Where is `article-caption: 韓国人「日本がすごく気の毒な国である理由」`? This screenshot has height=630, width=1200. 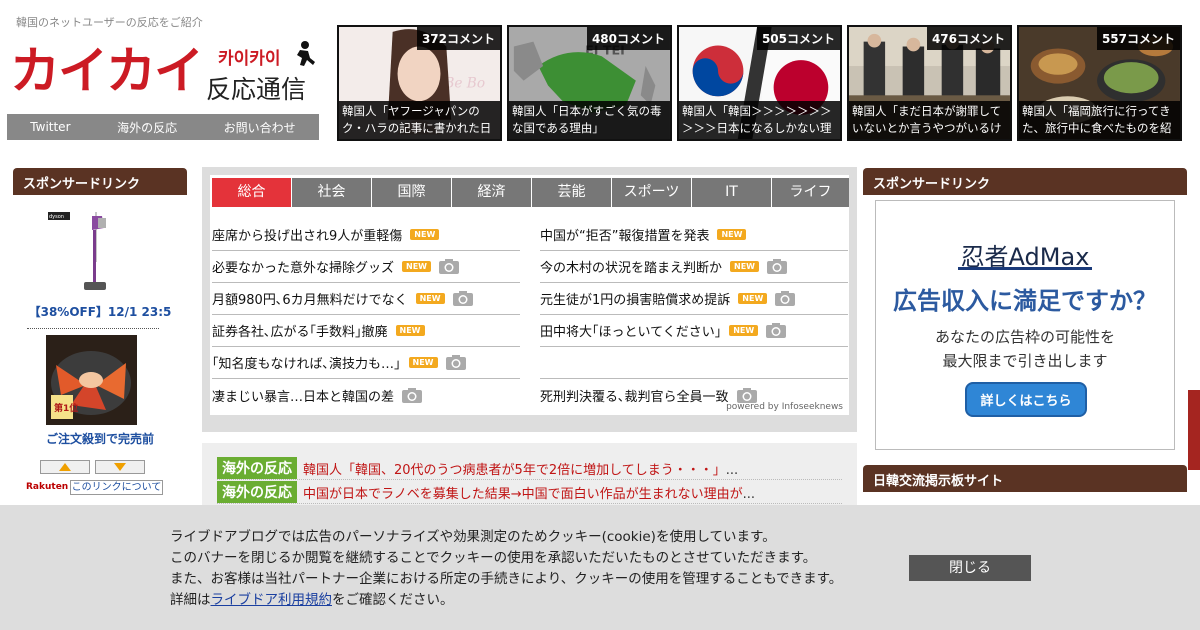
article-caption: 韓国人「日本がすごく気の毒な国である理由」 is located at coordinates (589, 120).